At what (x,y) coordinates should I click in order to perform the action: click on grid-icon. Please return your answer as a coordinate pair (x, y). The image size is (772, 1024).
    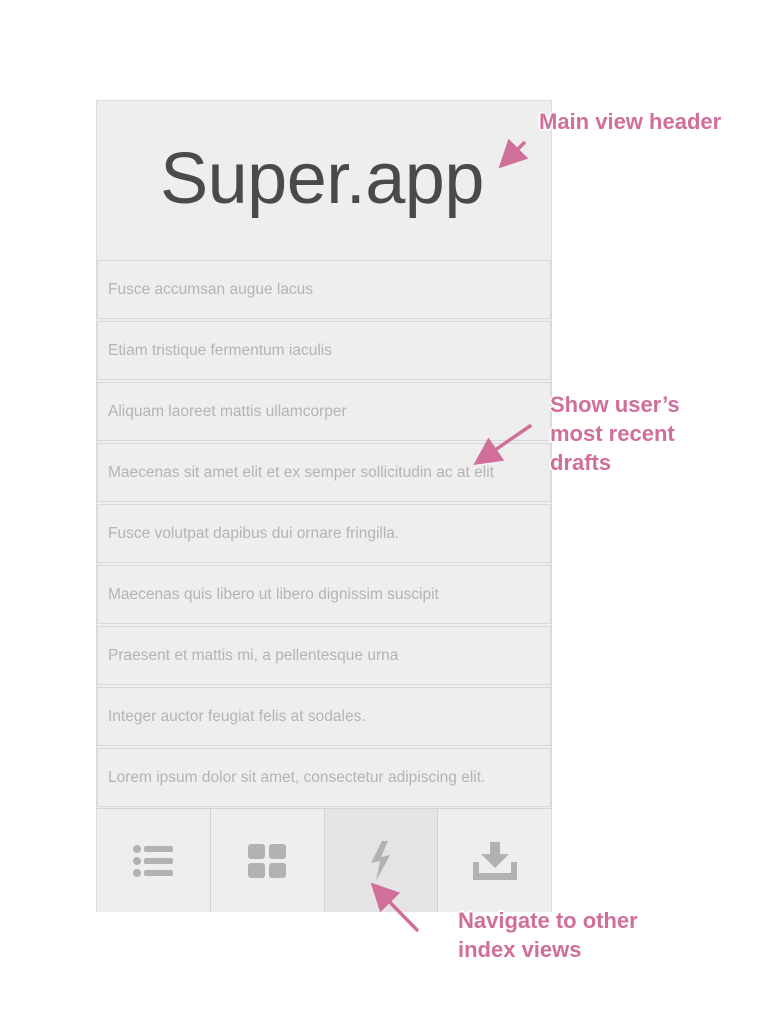
    Looking at the image, I should click on (267, 860).